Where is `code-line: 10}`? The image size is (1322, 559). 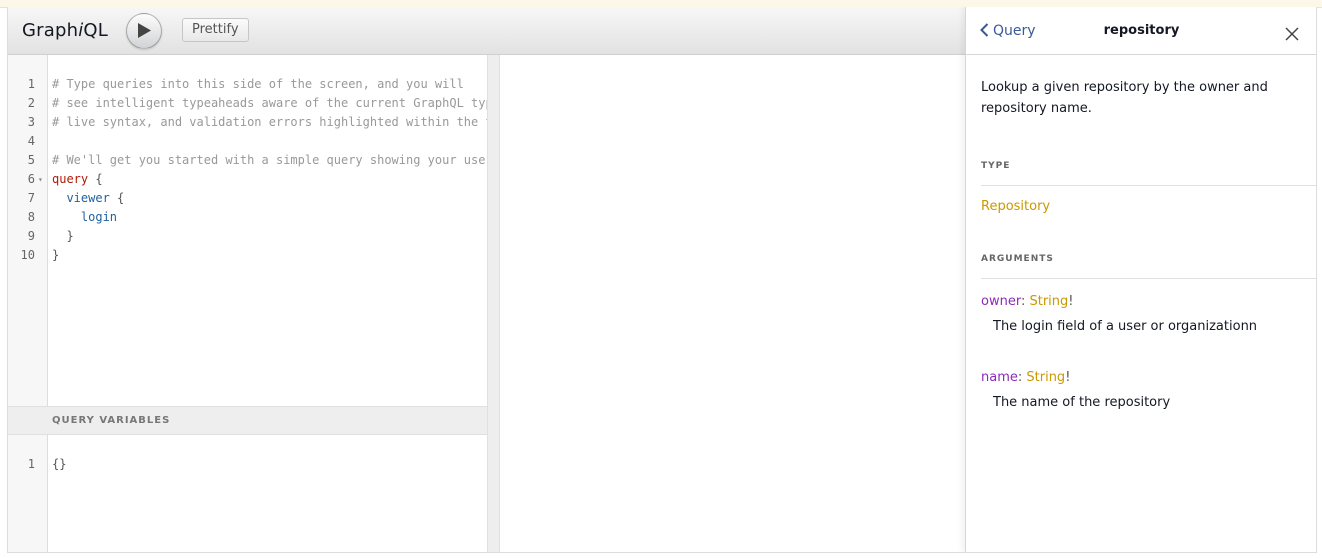 code-line: 10} is located at coordinates (247, 255).